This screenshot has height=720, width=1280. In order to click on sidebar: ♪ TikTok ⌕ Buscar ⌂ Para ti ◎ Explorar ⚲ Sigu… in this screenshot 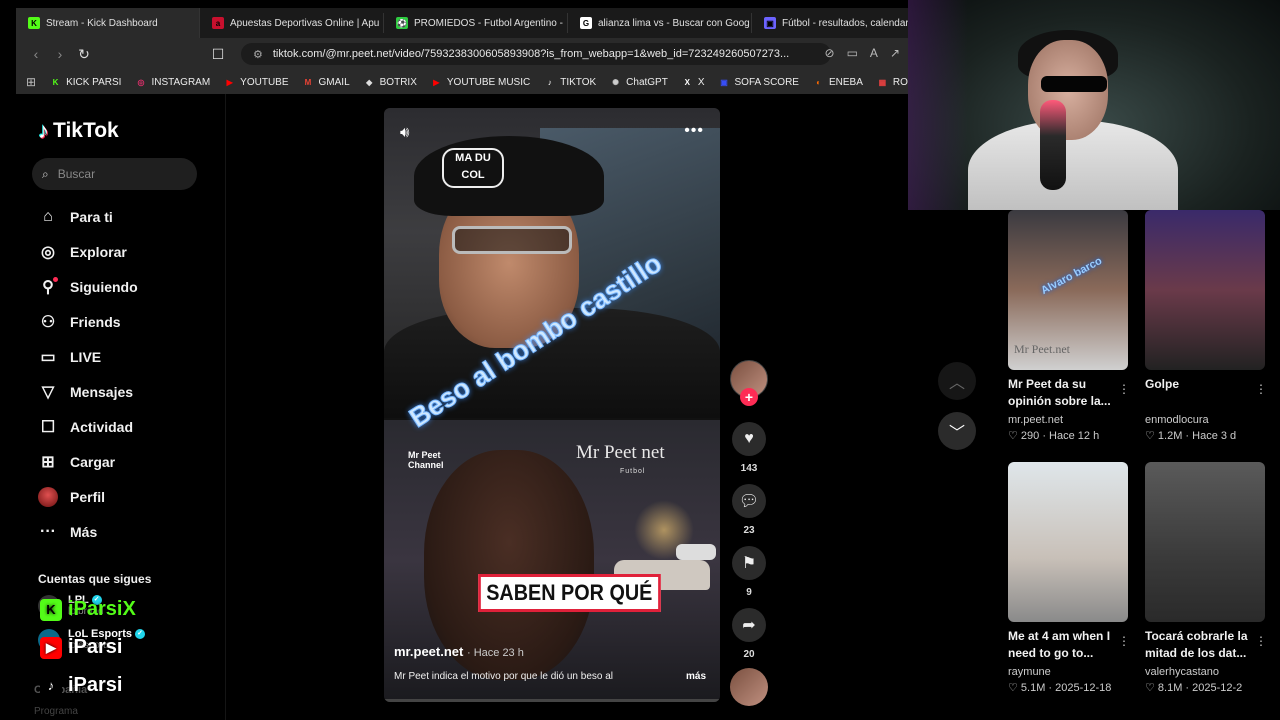, I will do `click(121, 407)`.